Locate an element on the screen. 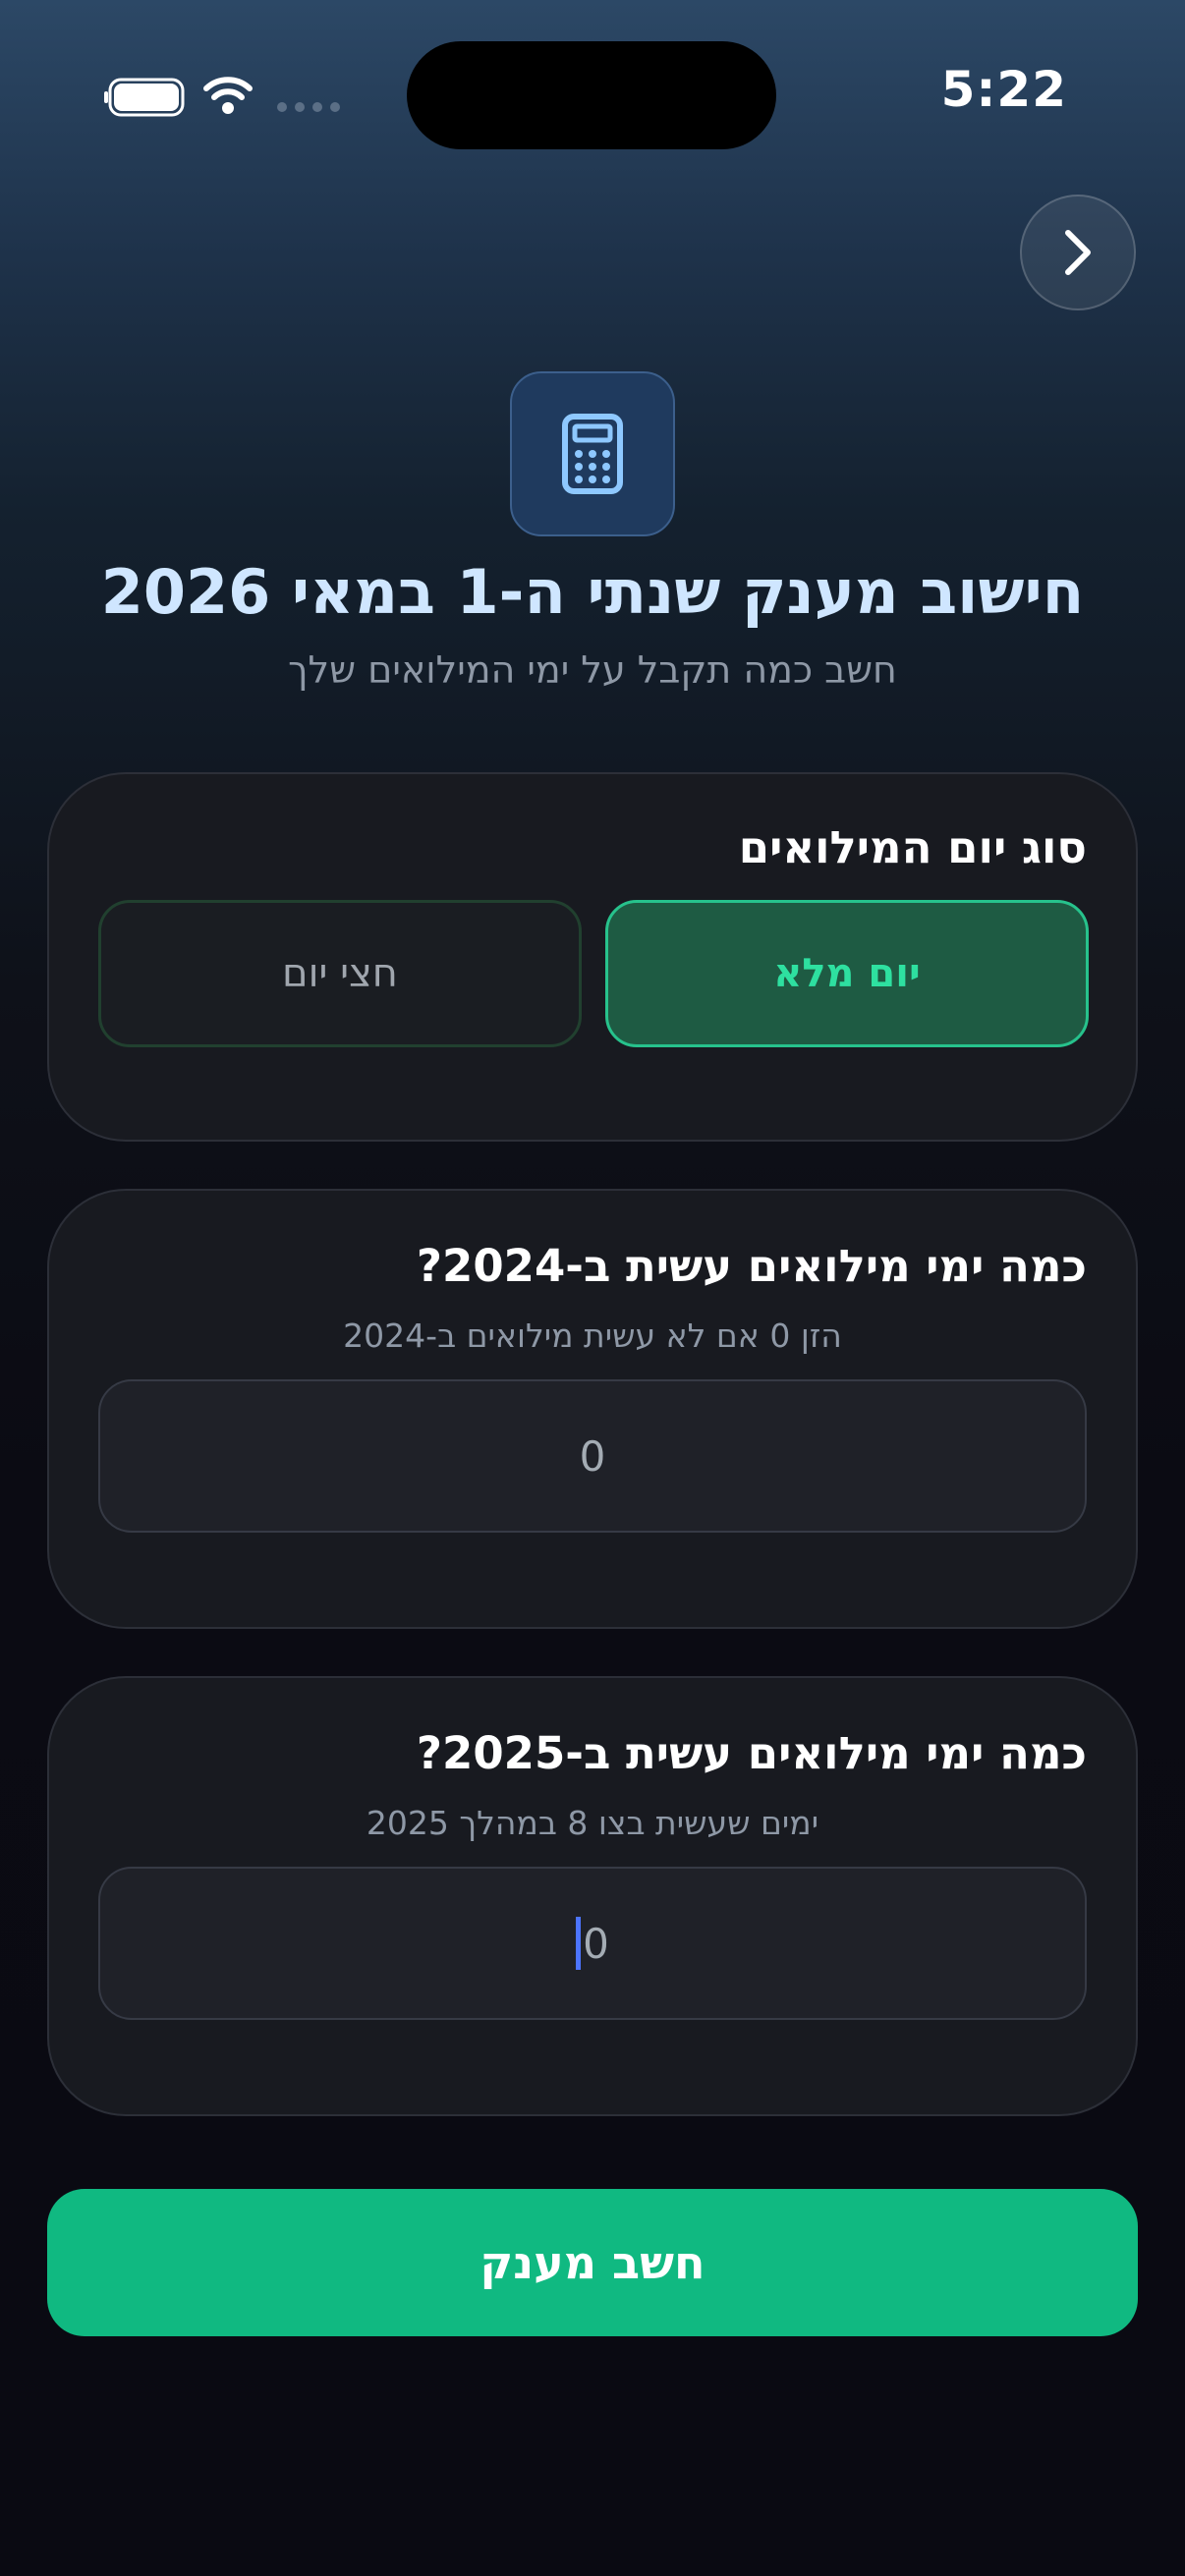 Image resolution: width=1185 pixels, height=2576 pixels. battery-icon is located at coordinates (145, 97).